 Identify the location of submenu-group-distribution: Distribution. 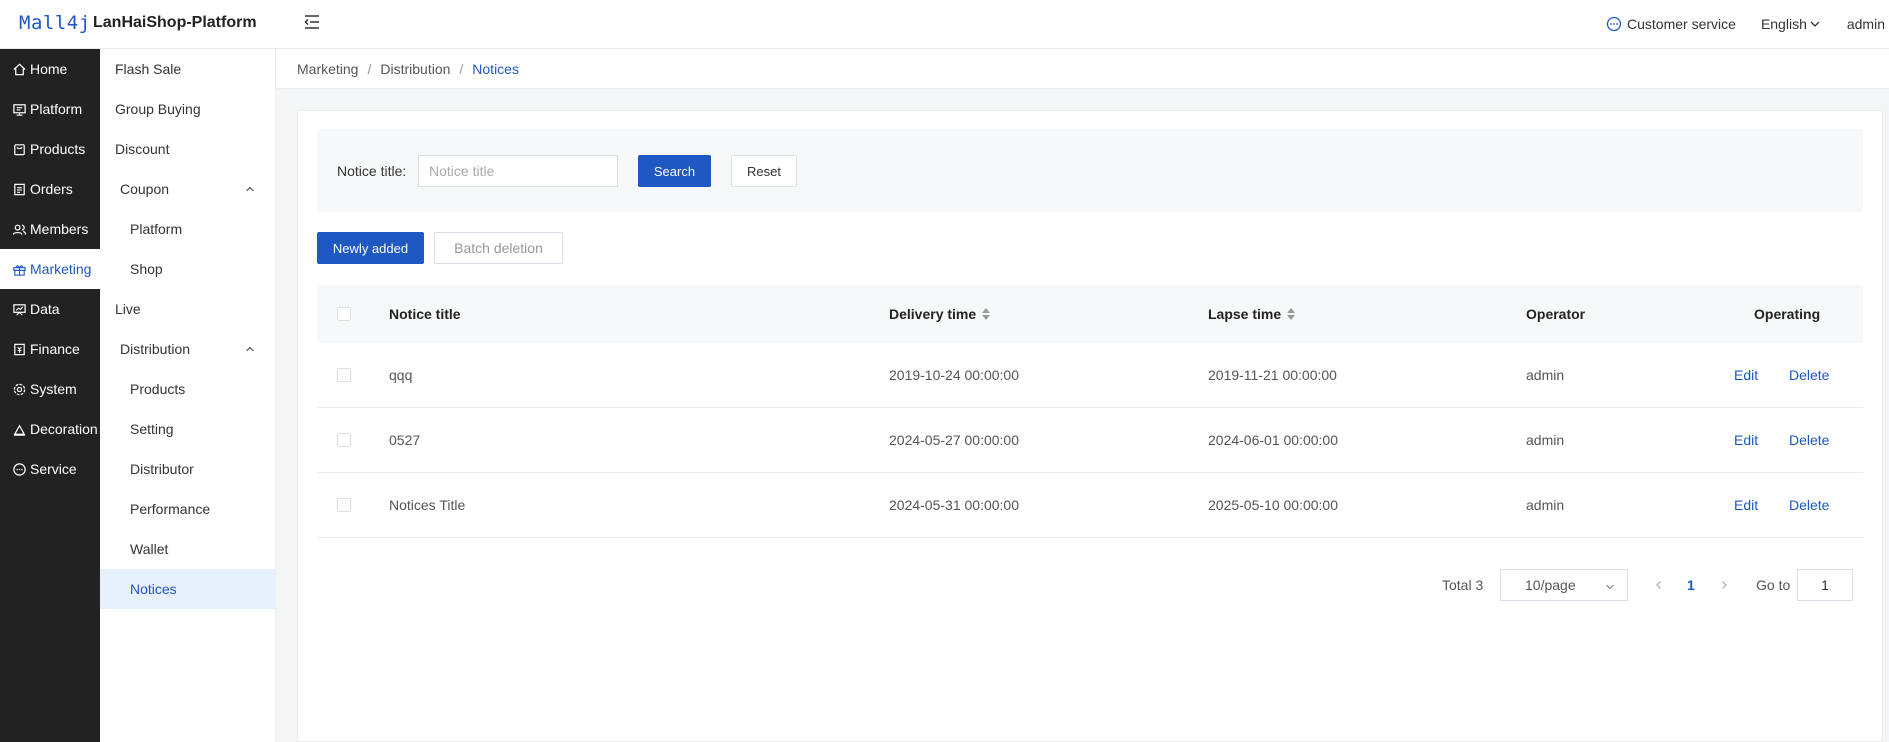
(187, 349).